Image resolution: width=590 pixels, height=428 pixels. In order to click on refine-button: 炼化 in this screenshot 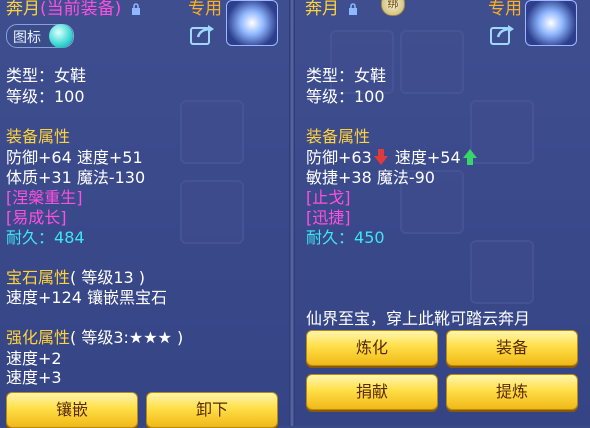, I will do `click(372, 348)`.